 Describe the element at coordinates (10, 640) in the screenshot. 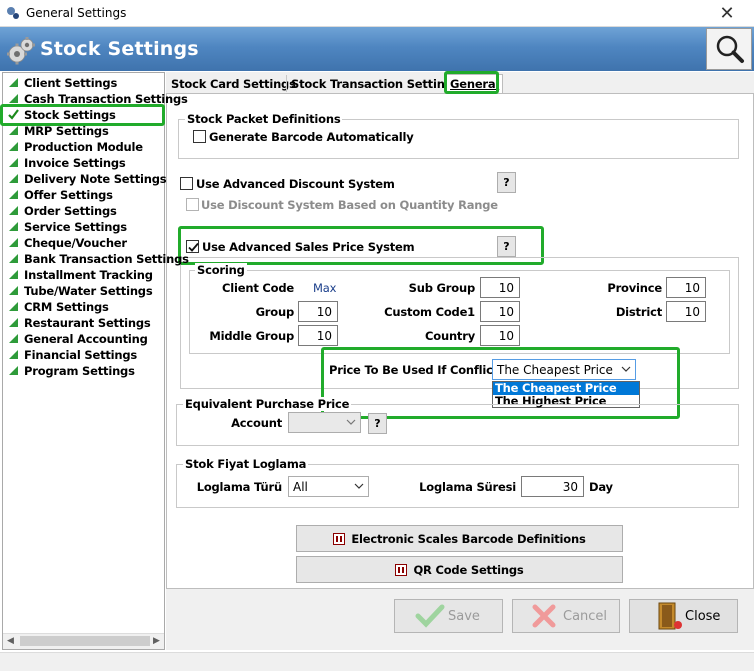

I see `scroll-left-icon: ◀` at that location.